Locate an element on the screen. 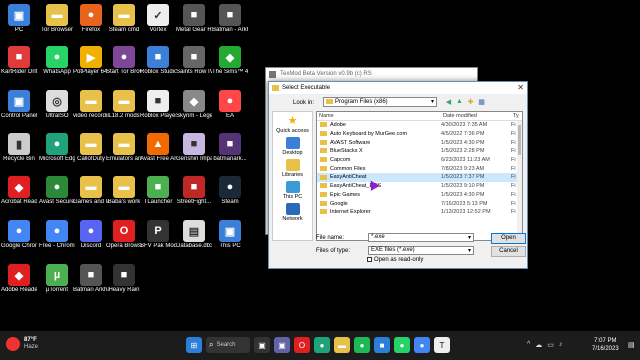 This screenshot has height=360, width=640. read-only-checkbox: Open as read-only is located at coordinates (395, 260).